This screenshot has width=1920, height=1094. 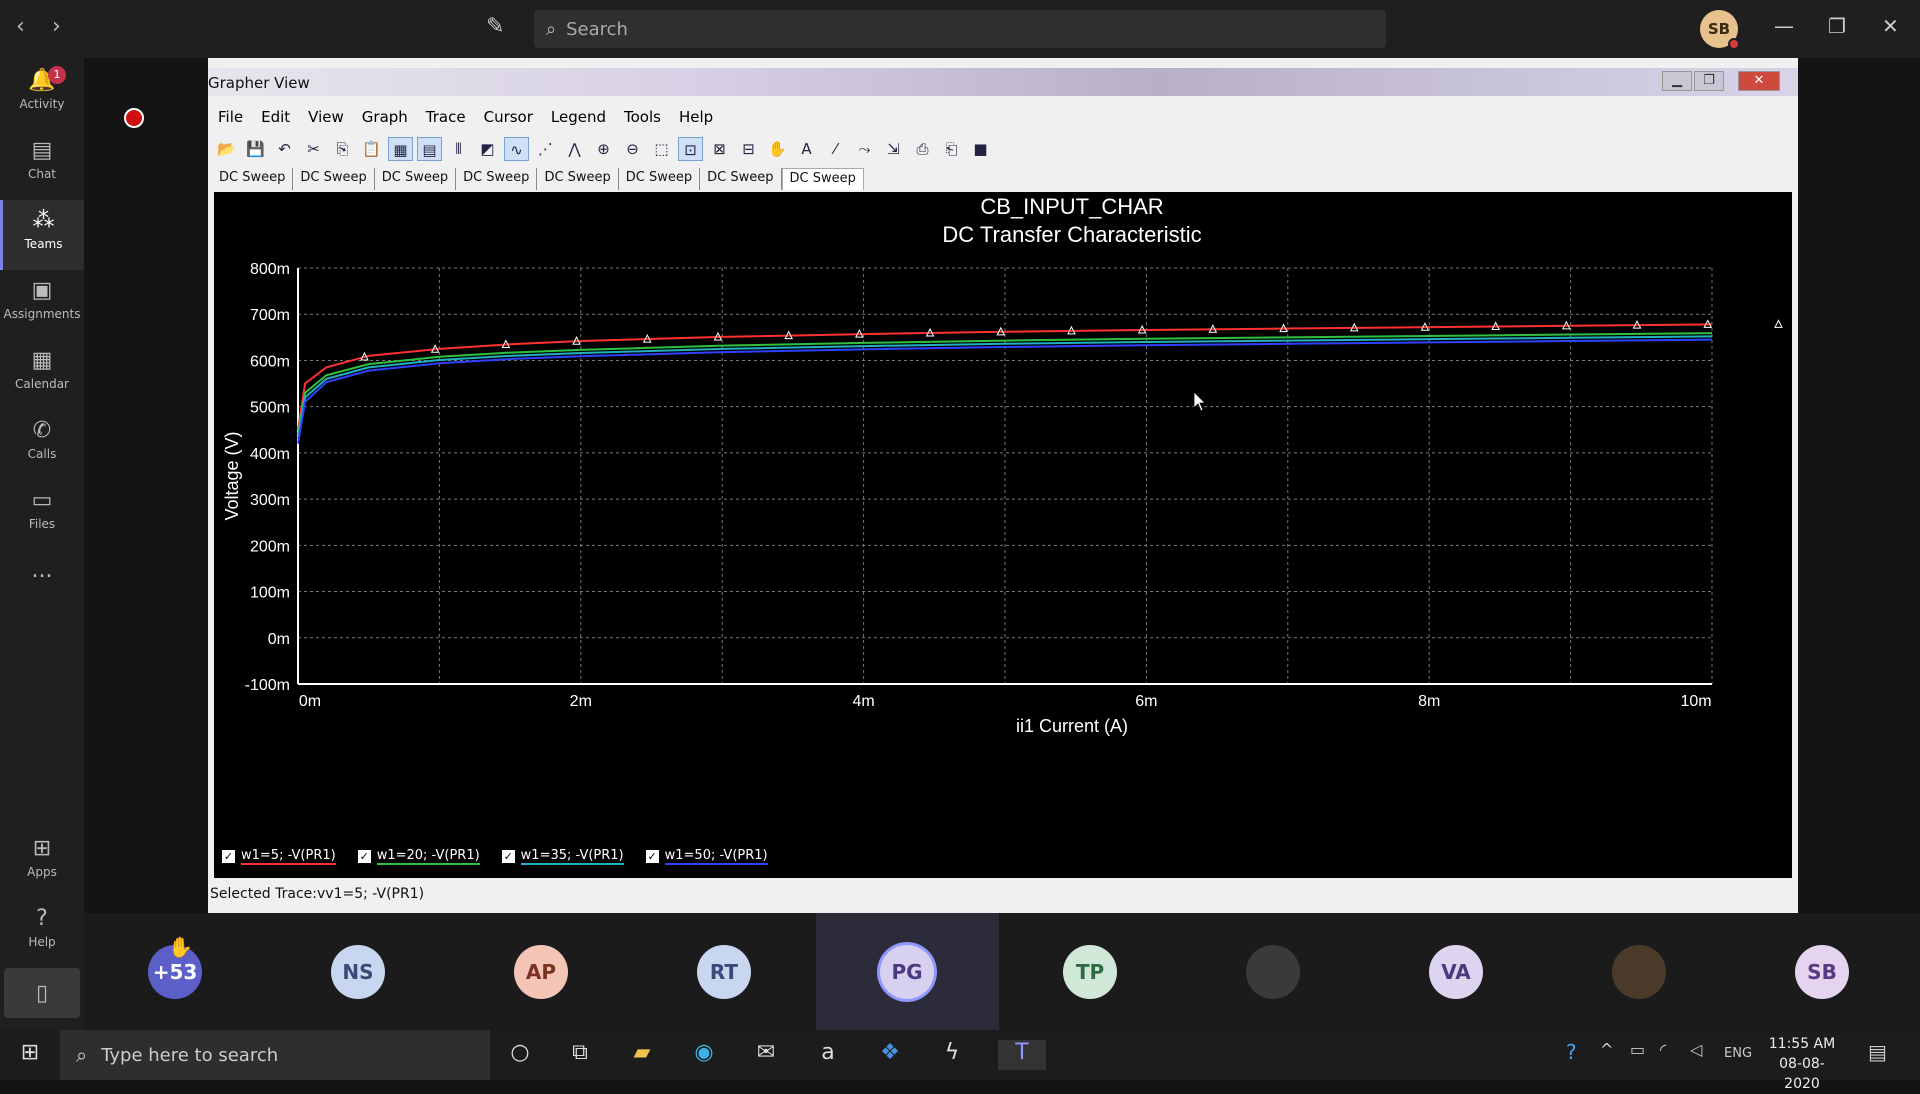 What do you see at coordinates (371, 149) in the screenshot?
I see `paste-icon: 📋` at bounding box center [371, 149].